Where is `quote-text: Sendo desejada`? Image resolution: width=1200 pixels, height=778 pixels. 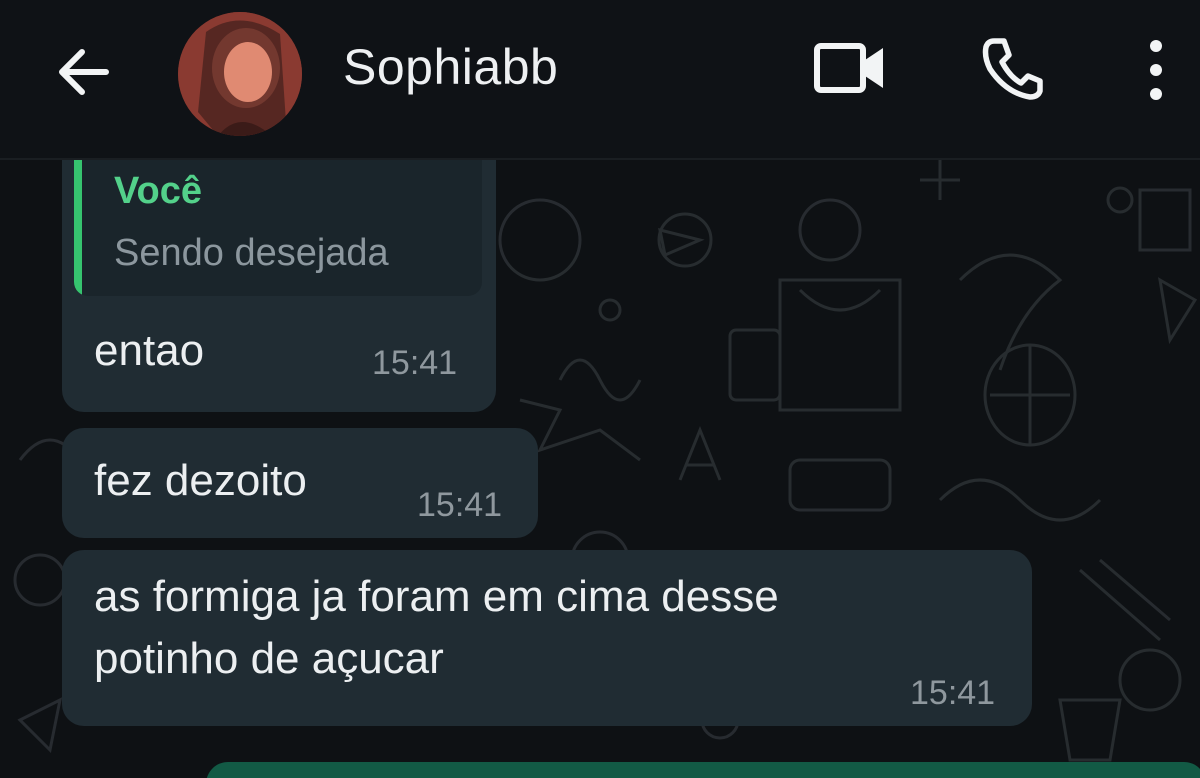
quote-text: Sendo desejada is located at coordinates (251, 253).